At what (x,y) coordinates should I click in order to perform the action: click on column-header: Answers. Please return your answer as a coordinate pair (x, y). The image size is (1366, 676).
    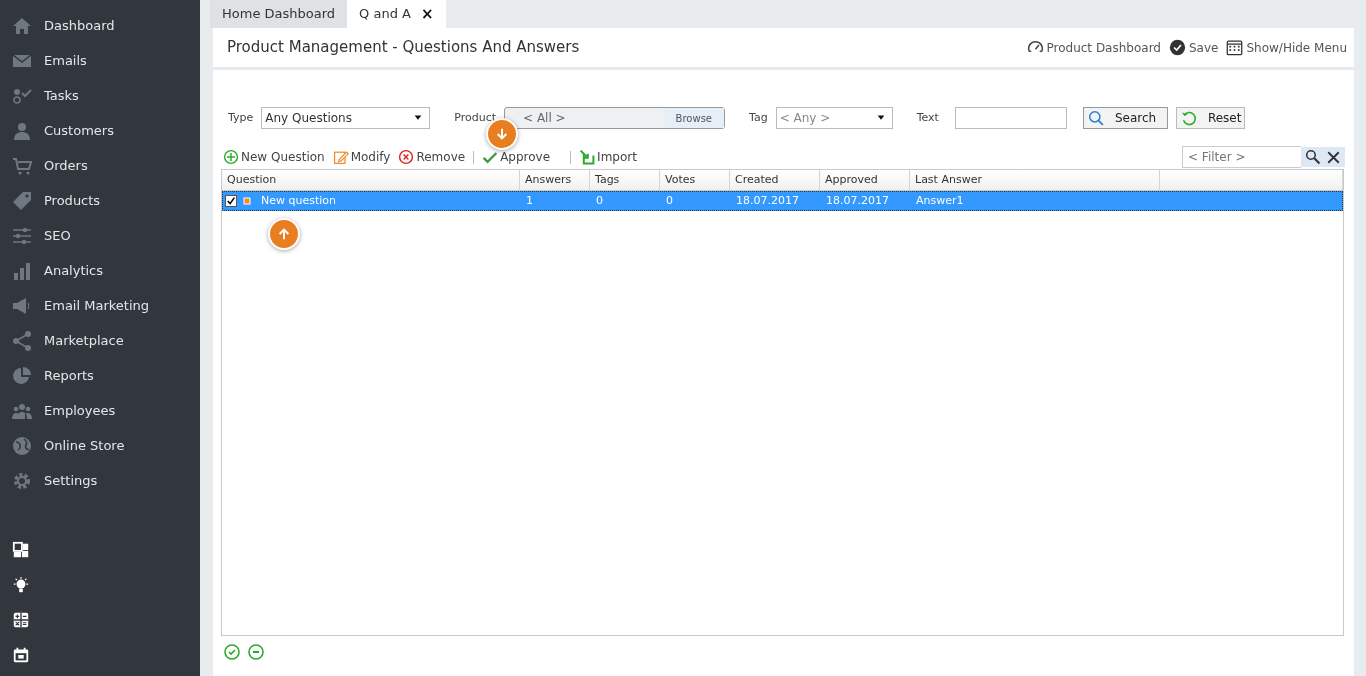
    Looking at the image, I should click on (555, 180).